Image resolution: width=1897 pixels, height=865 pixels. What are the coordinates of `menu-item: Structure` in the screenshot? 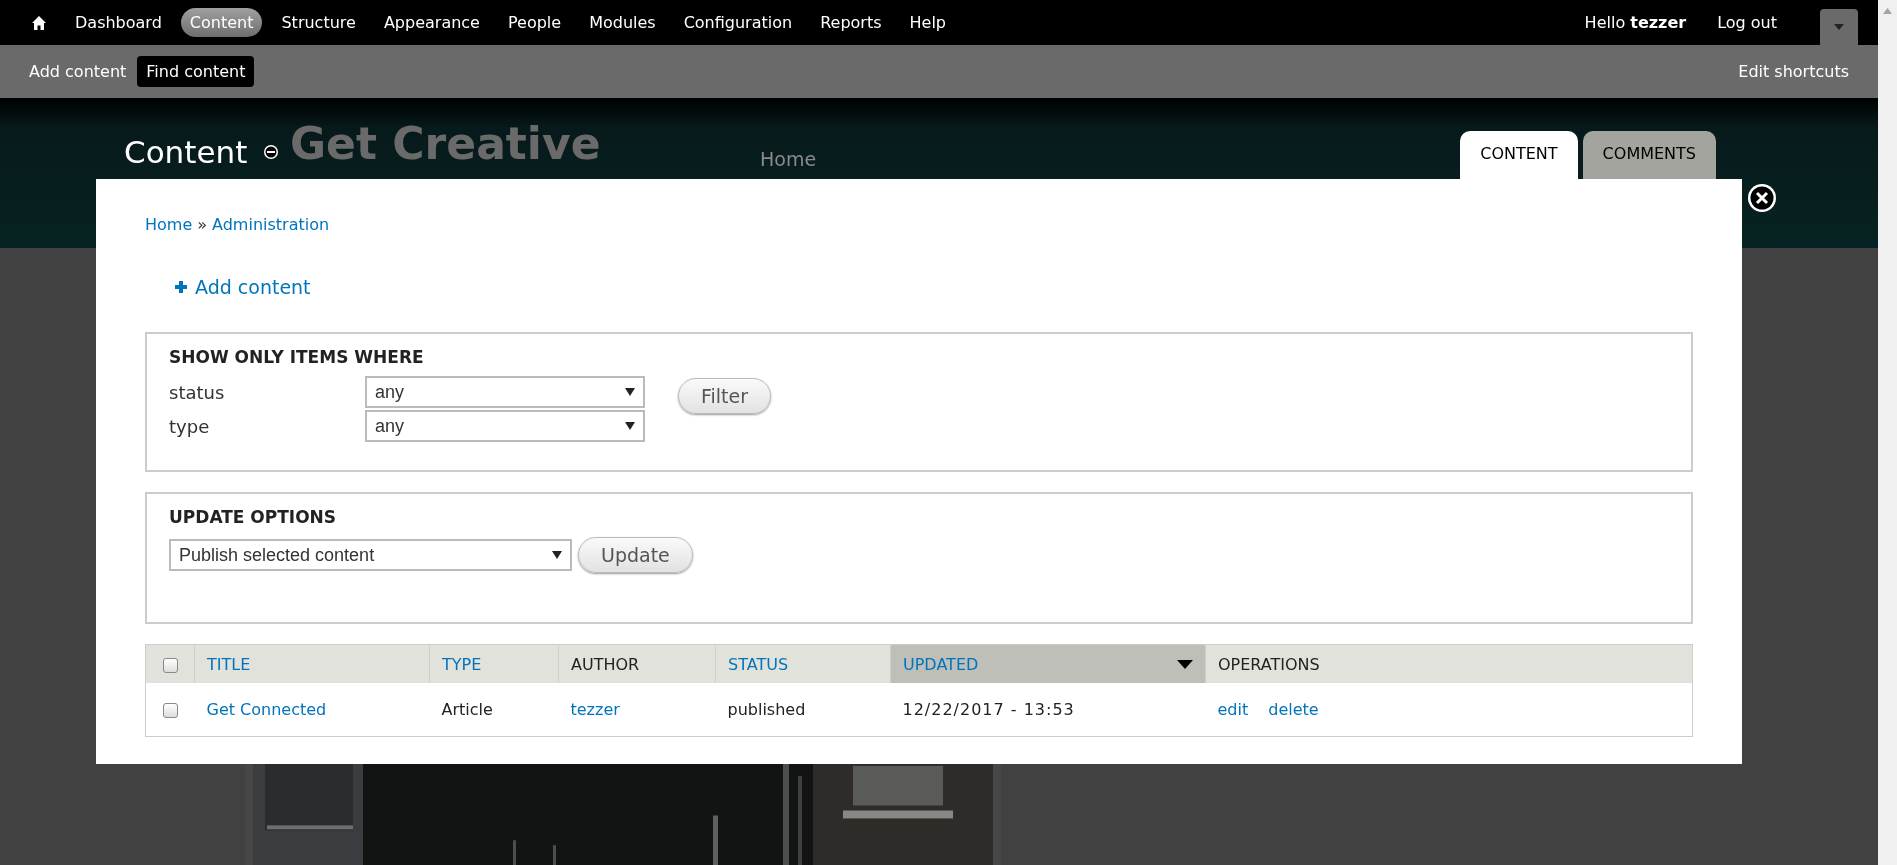 It's located at (318, 22).